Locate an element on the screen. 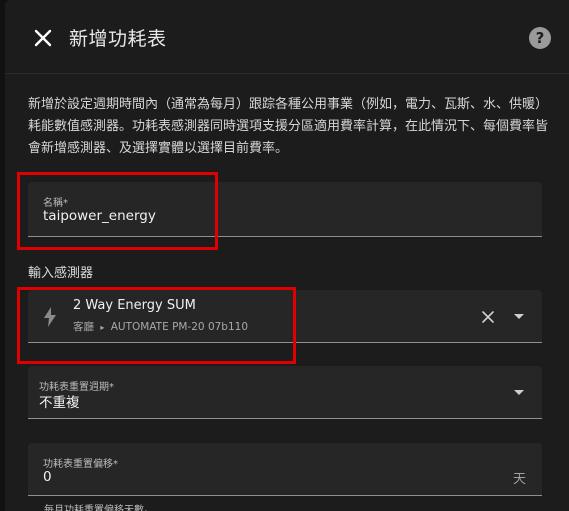 This screenshot has width=569, height=511. dialog-title: 新增功耗表 is located at coordinates (118, 39).